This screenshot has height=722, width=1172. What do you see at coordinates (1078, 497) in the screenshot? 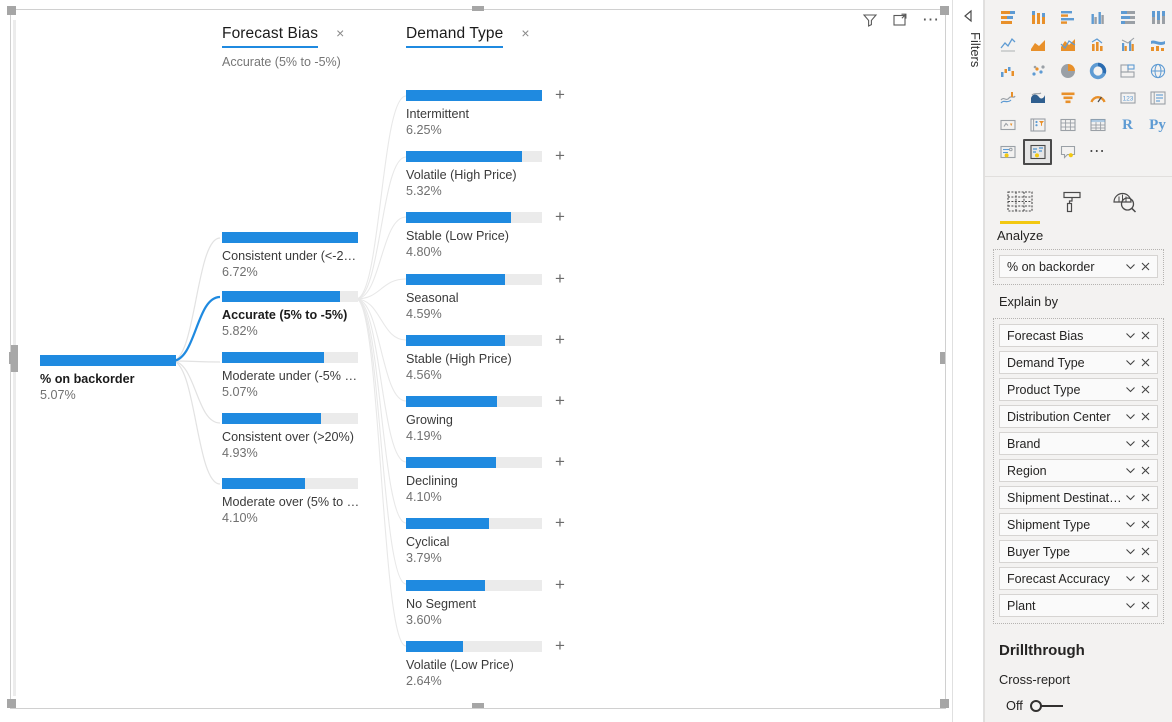
I see `explain-by-field-well: Shipment Destination` at bounding box center [1078, 497].